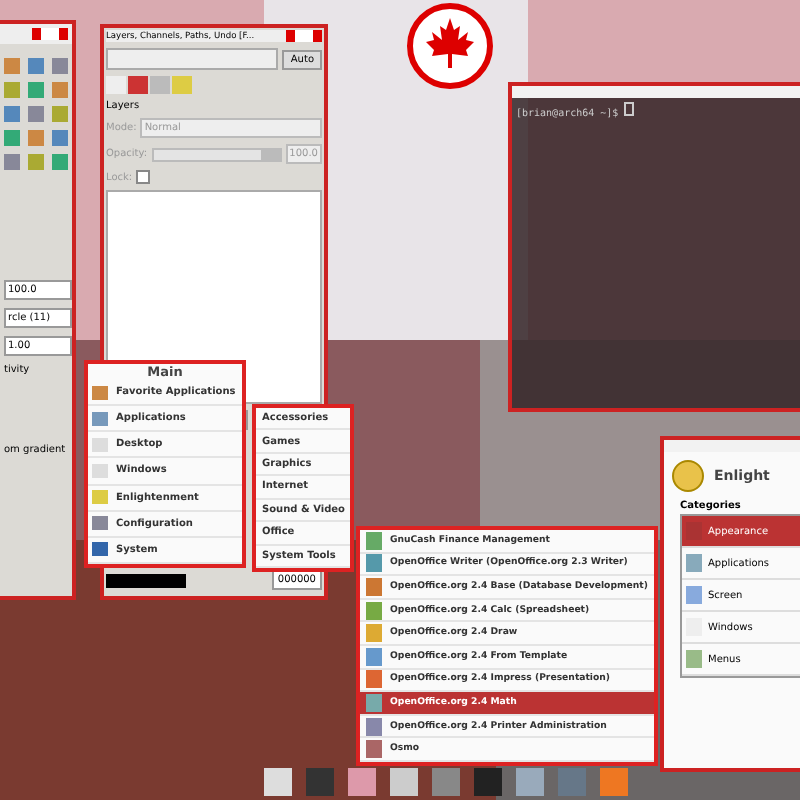  What do you see at coordinates (143, 177) in the screenshot?
I see `lock-checkbox` at bounding box center [143, 177].